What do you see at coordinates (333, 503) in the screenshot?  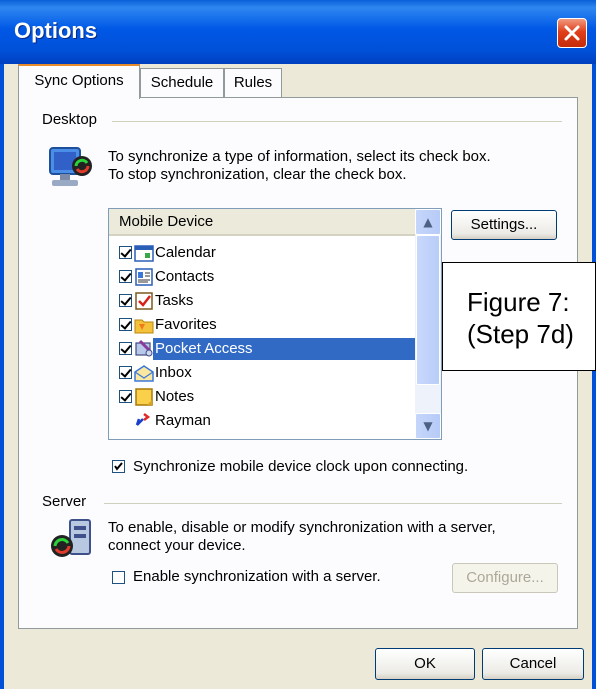 I see `server-divider` at bounding box center [333, 503].